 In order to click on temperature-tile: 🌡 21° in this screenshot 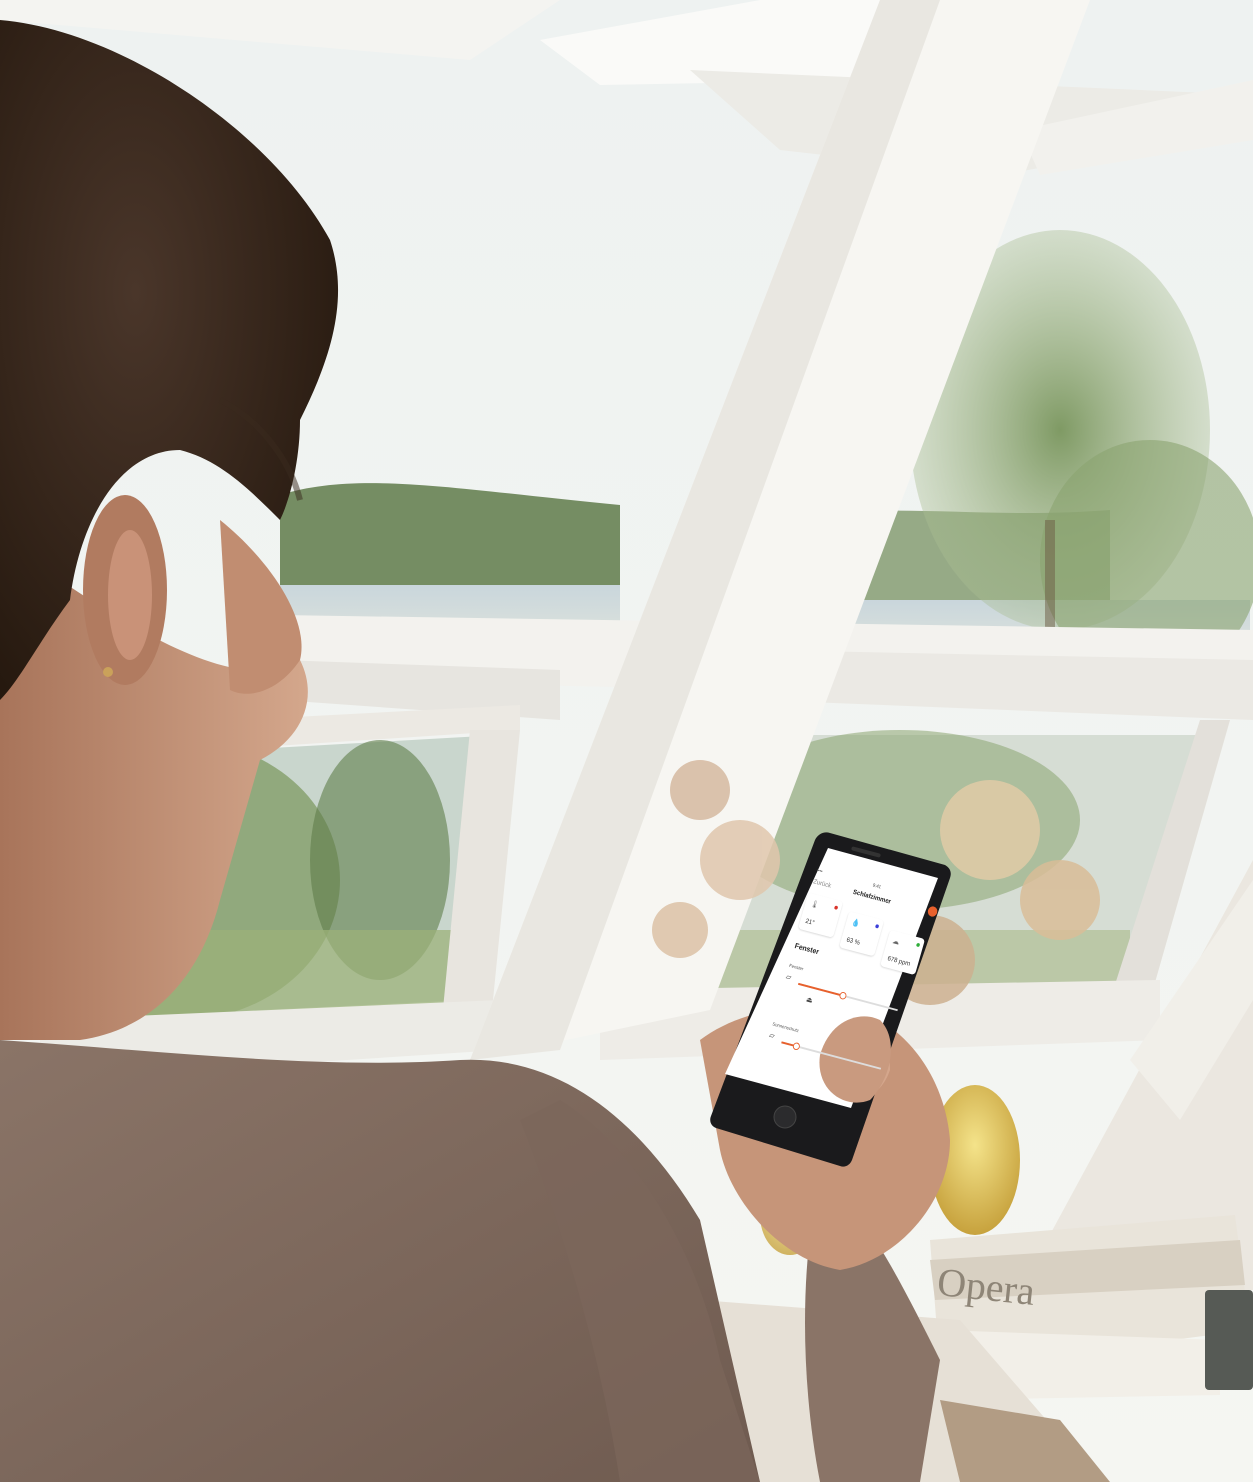, I will do `click(821, 915)`.